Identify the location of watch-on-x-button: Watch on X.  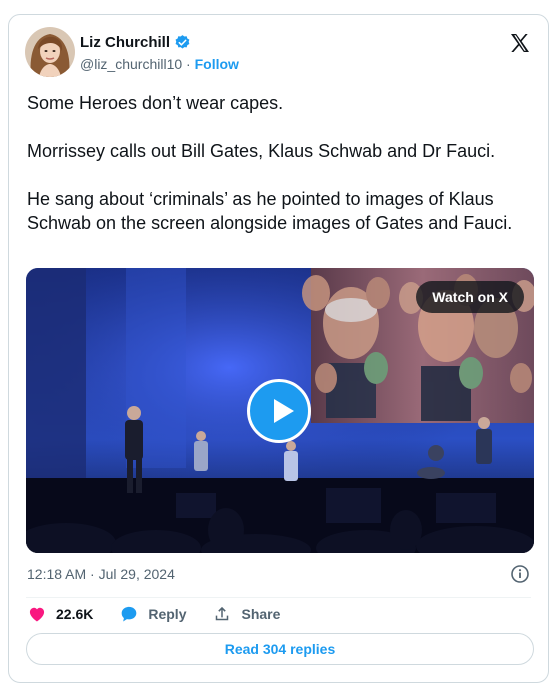
(470, 297).